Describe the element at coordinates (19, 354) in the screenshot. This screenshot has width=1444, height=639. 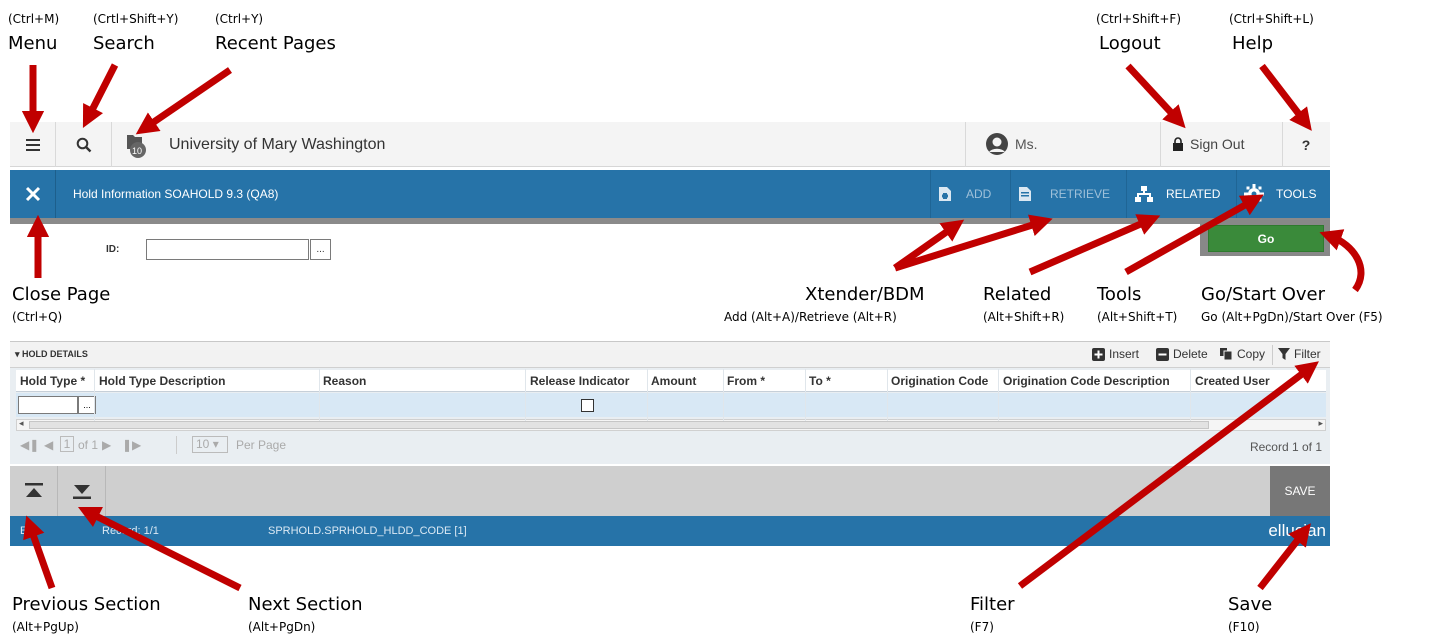
I see `collapse-icon: ▾` at that location.